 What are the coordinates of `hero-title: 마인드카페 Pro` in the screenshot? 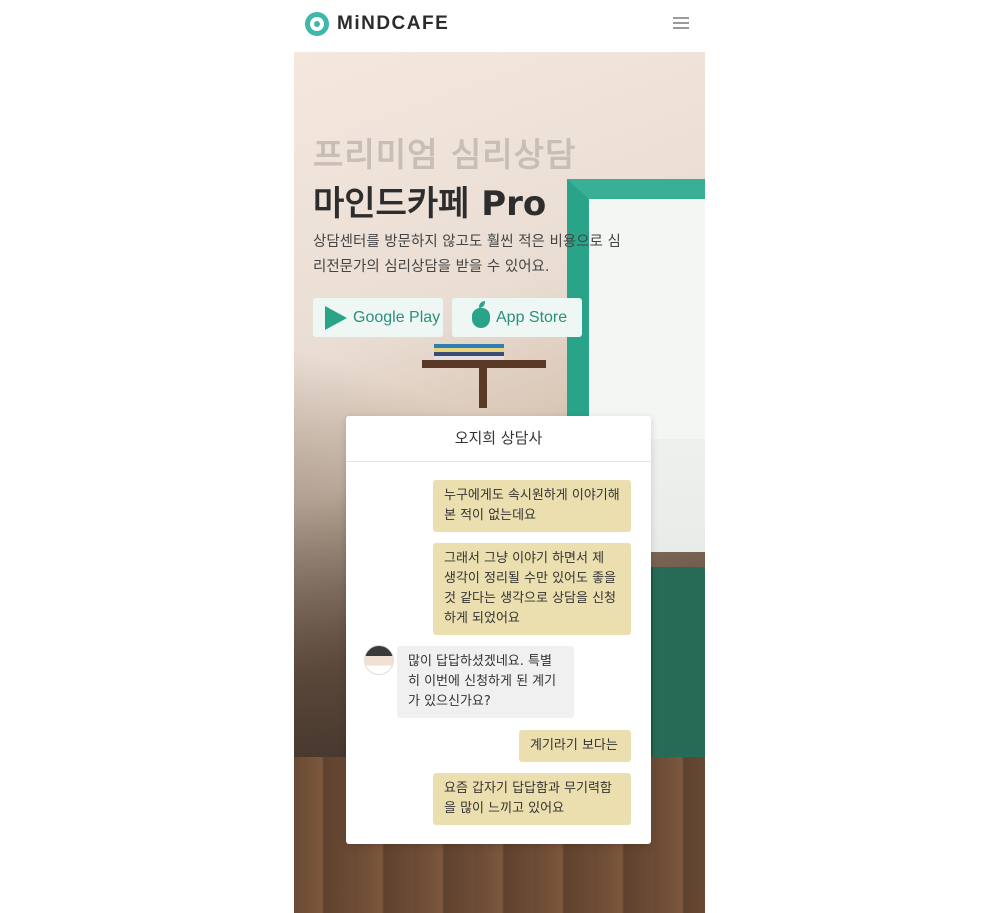 It's located at (430, 204).